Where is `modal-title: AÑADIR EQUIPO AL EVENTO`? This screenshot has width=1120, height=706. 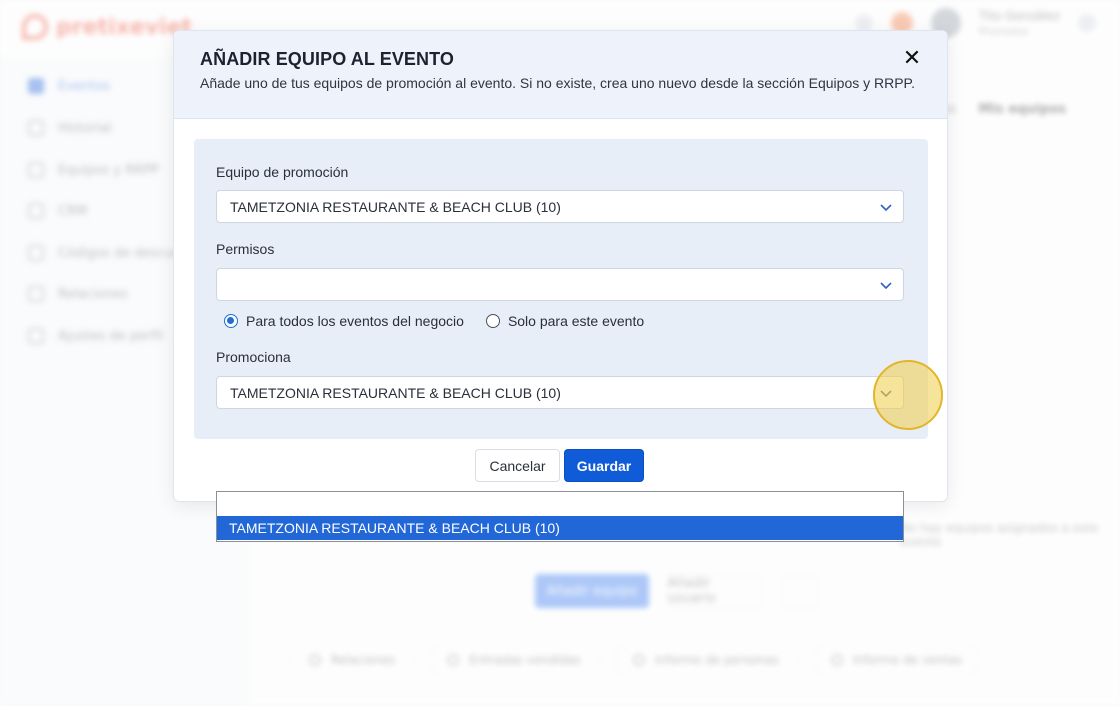 modal-title: AÑADIR EQUIPO AL EVENTO is located at coordinates (327, 59).